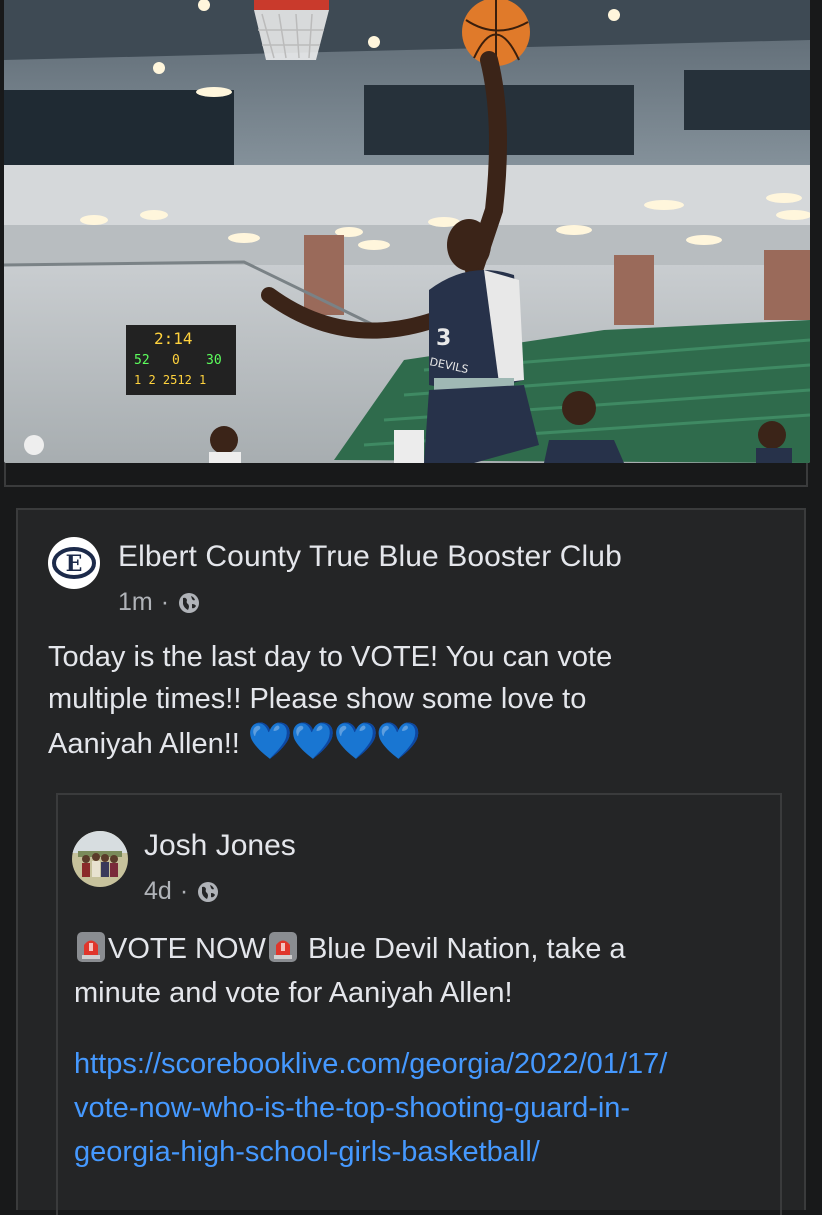  I want to click on scoreboard-home: 52, so click(142, 360).